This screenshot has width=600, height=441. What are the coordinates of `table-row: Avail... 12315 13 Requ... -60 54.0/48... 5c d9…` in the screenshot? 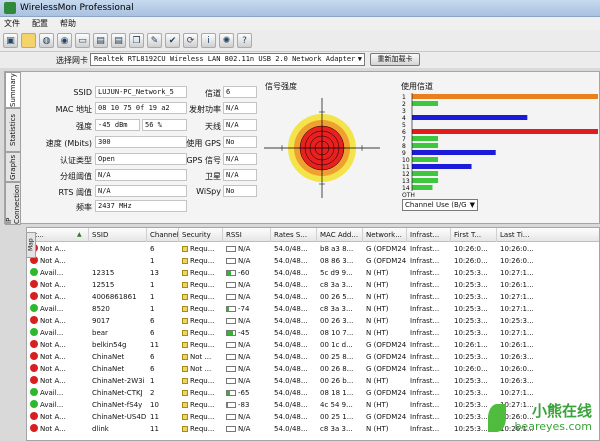 It's located at (313, 273).